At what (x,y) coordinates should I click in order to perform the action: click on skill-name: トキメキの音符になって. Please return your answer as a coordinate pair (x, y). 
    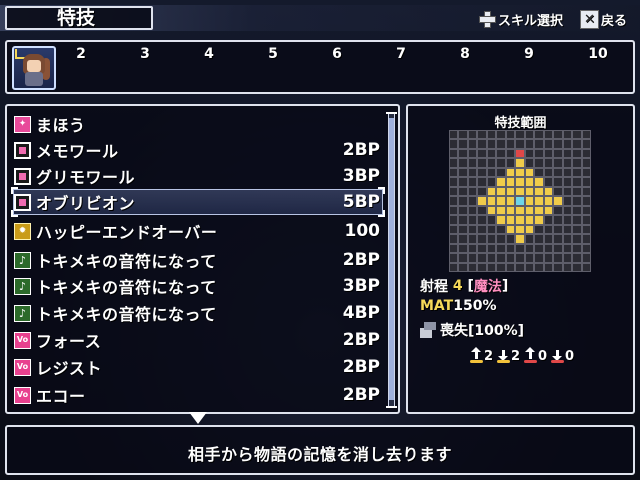
    Looking at the image, I should click on (126, 261).